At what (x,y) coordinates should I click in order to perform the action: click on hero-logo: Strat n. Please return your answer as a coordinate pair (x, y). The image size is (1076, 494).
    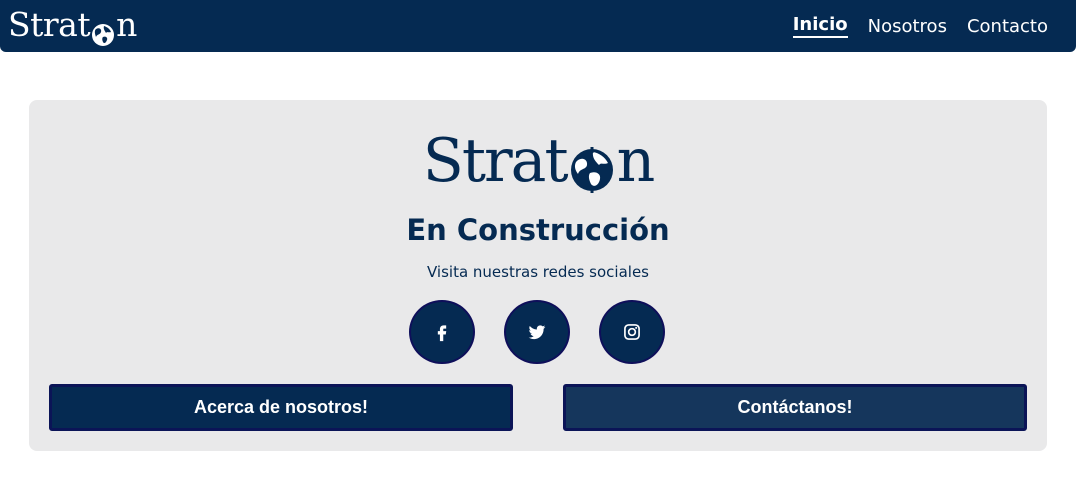
    Looking at the image, I should click on (538, 161).